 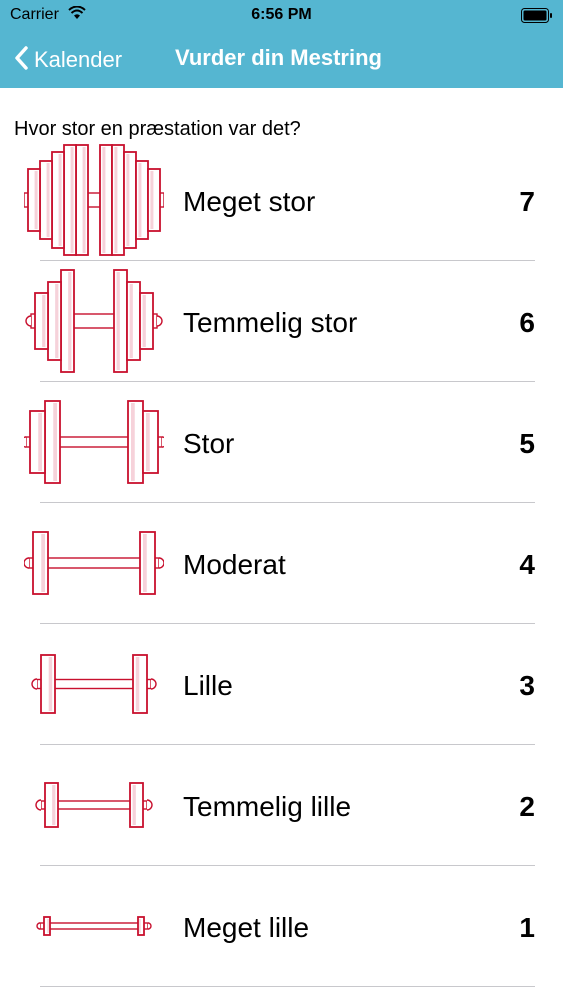 What do you see at coordinates (527, 564) in the screenshot?
I see `rating-value: 4` at bounding box center [527, 564].